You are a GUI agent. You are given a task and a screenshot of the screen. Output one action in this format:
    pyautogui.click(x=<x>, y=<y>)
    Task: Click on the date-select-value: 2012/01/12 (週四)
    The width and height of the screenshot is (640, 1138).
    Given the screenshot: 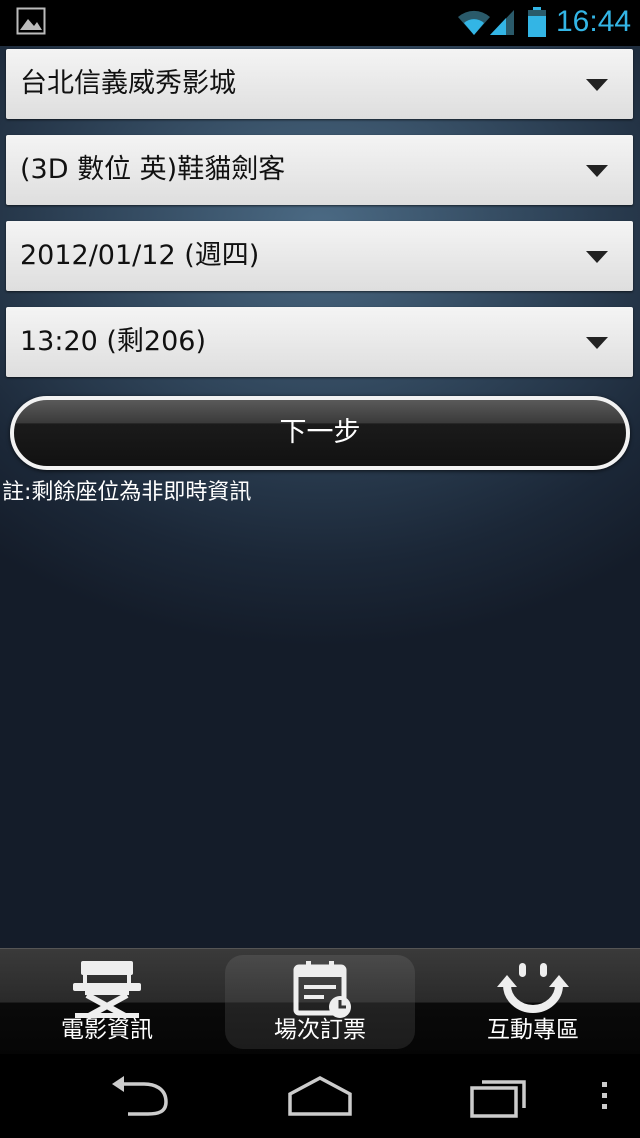 What is the action you would take?
    pyautogui.click(x=140, y=255)
    